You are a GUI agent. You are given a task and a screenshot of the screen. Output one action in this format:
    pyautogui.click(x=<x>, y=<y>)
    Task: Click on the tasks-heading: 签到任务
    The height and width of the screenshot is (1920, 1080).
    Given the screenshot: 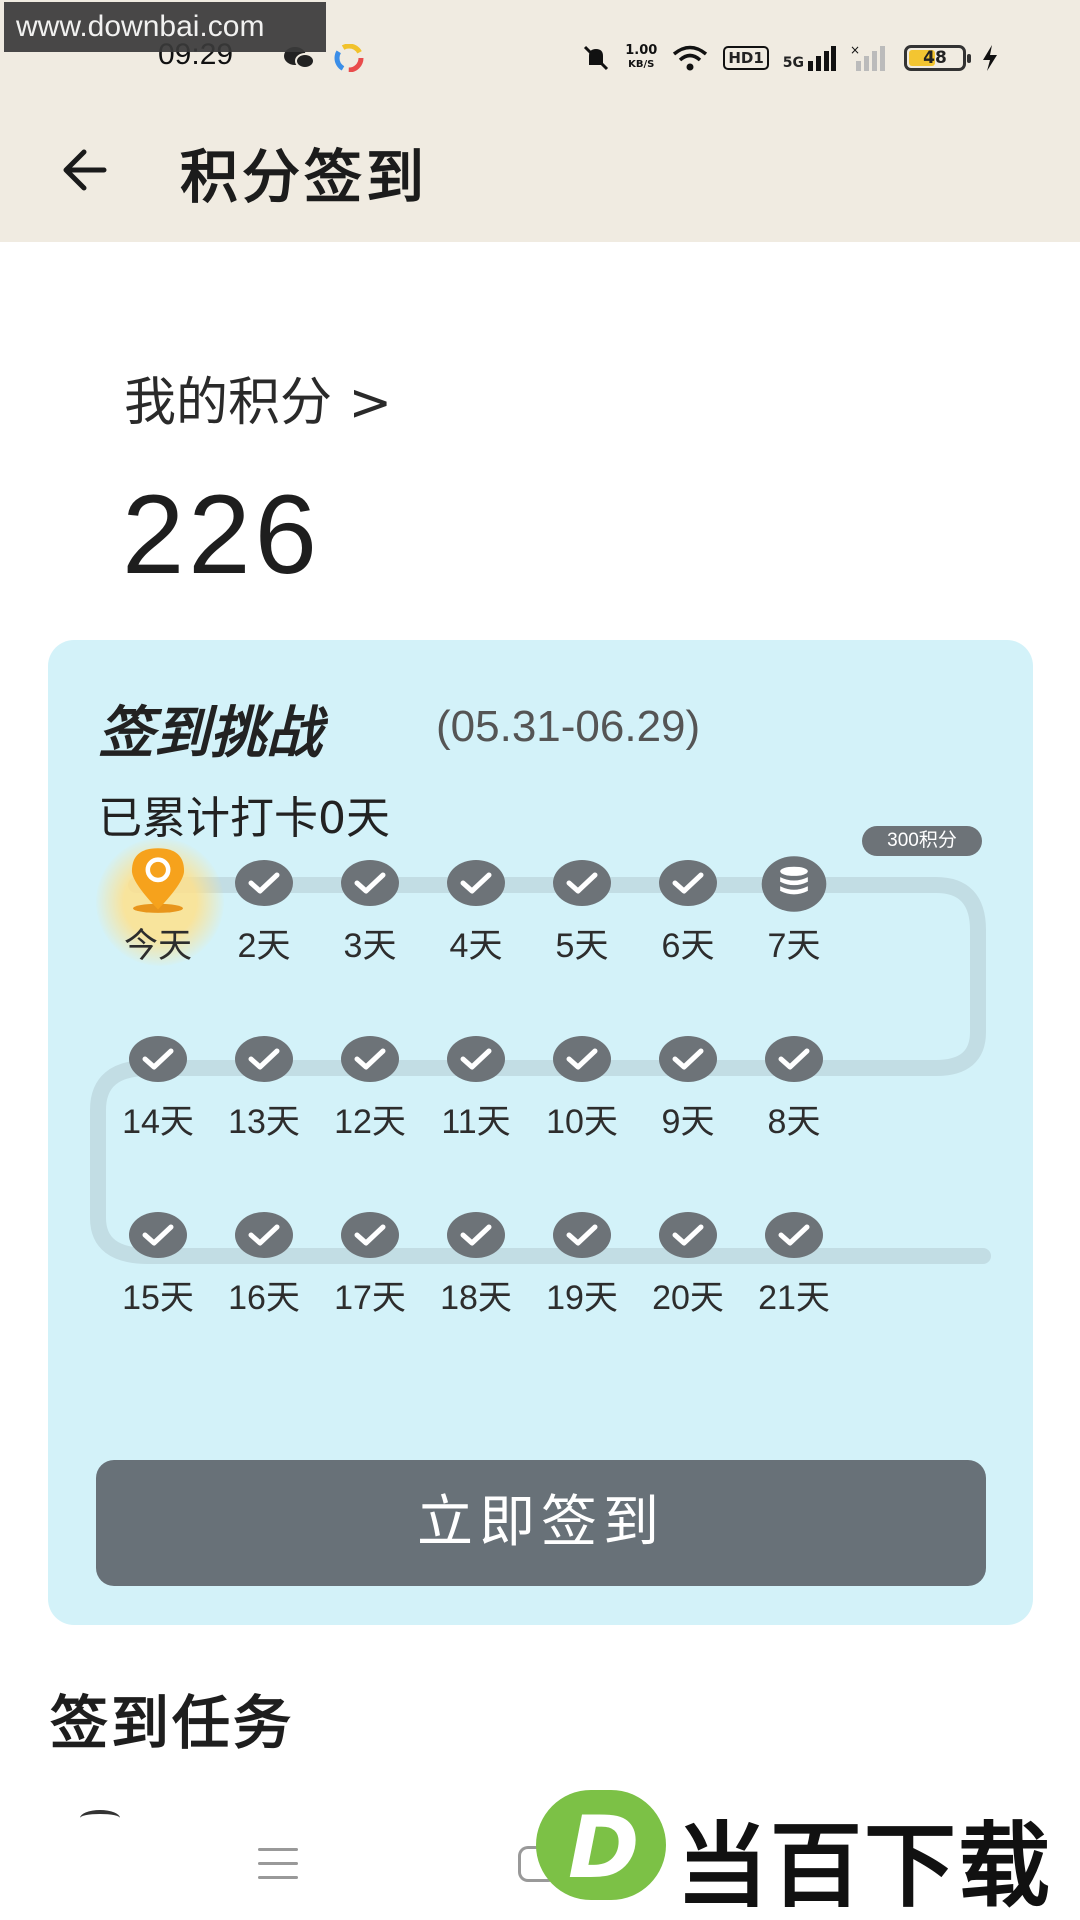 What is the action you would take?
    pyautogui.click(x=172, y=1723)
    